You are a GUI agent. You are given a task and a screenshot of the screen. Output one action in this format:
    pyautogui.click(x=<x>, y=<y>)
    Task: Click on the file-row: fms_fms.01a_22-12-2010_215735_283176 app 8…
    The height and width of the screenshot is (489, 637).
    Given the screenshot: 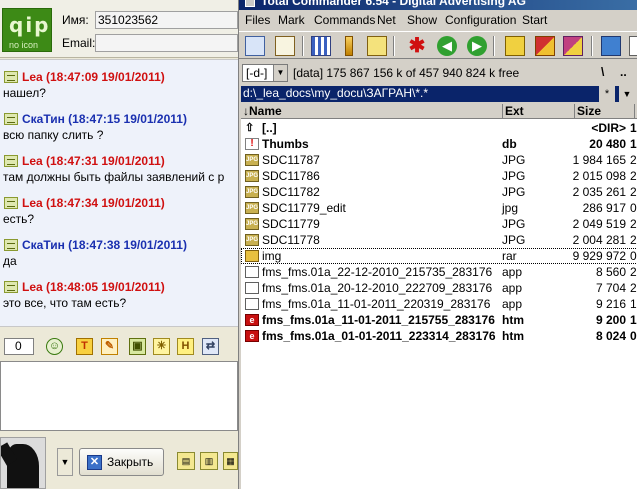 What is the action you would take?
    pyautogui.click(x=439, y=272)
    